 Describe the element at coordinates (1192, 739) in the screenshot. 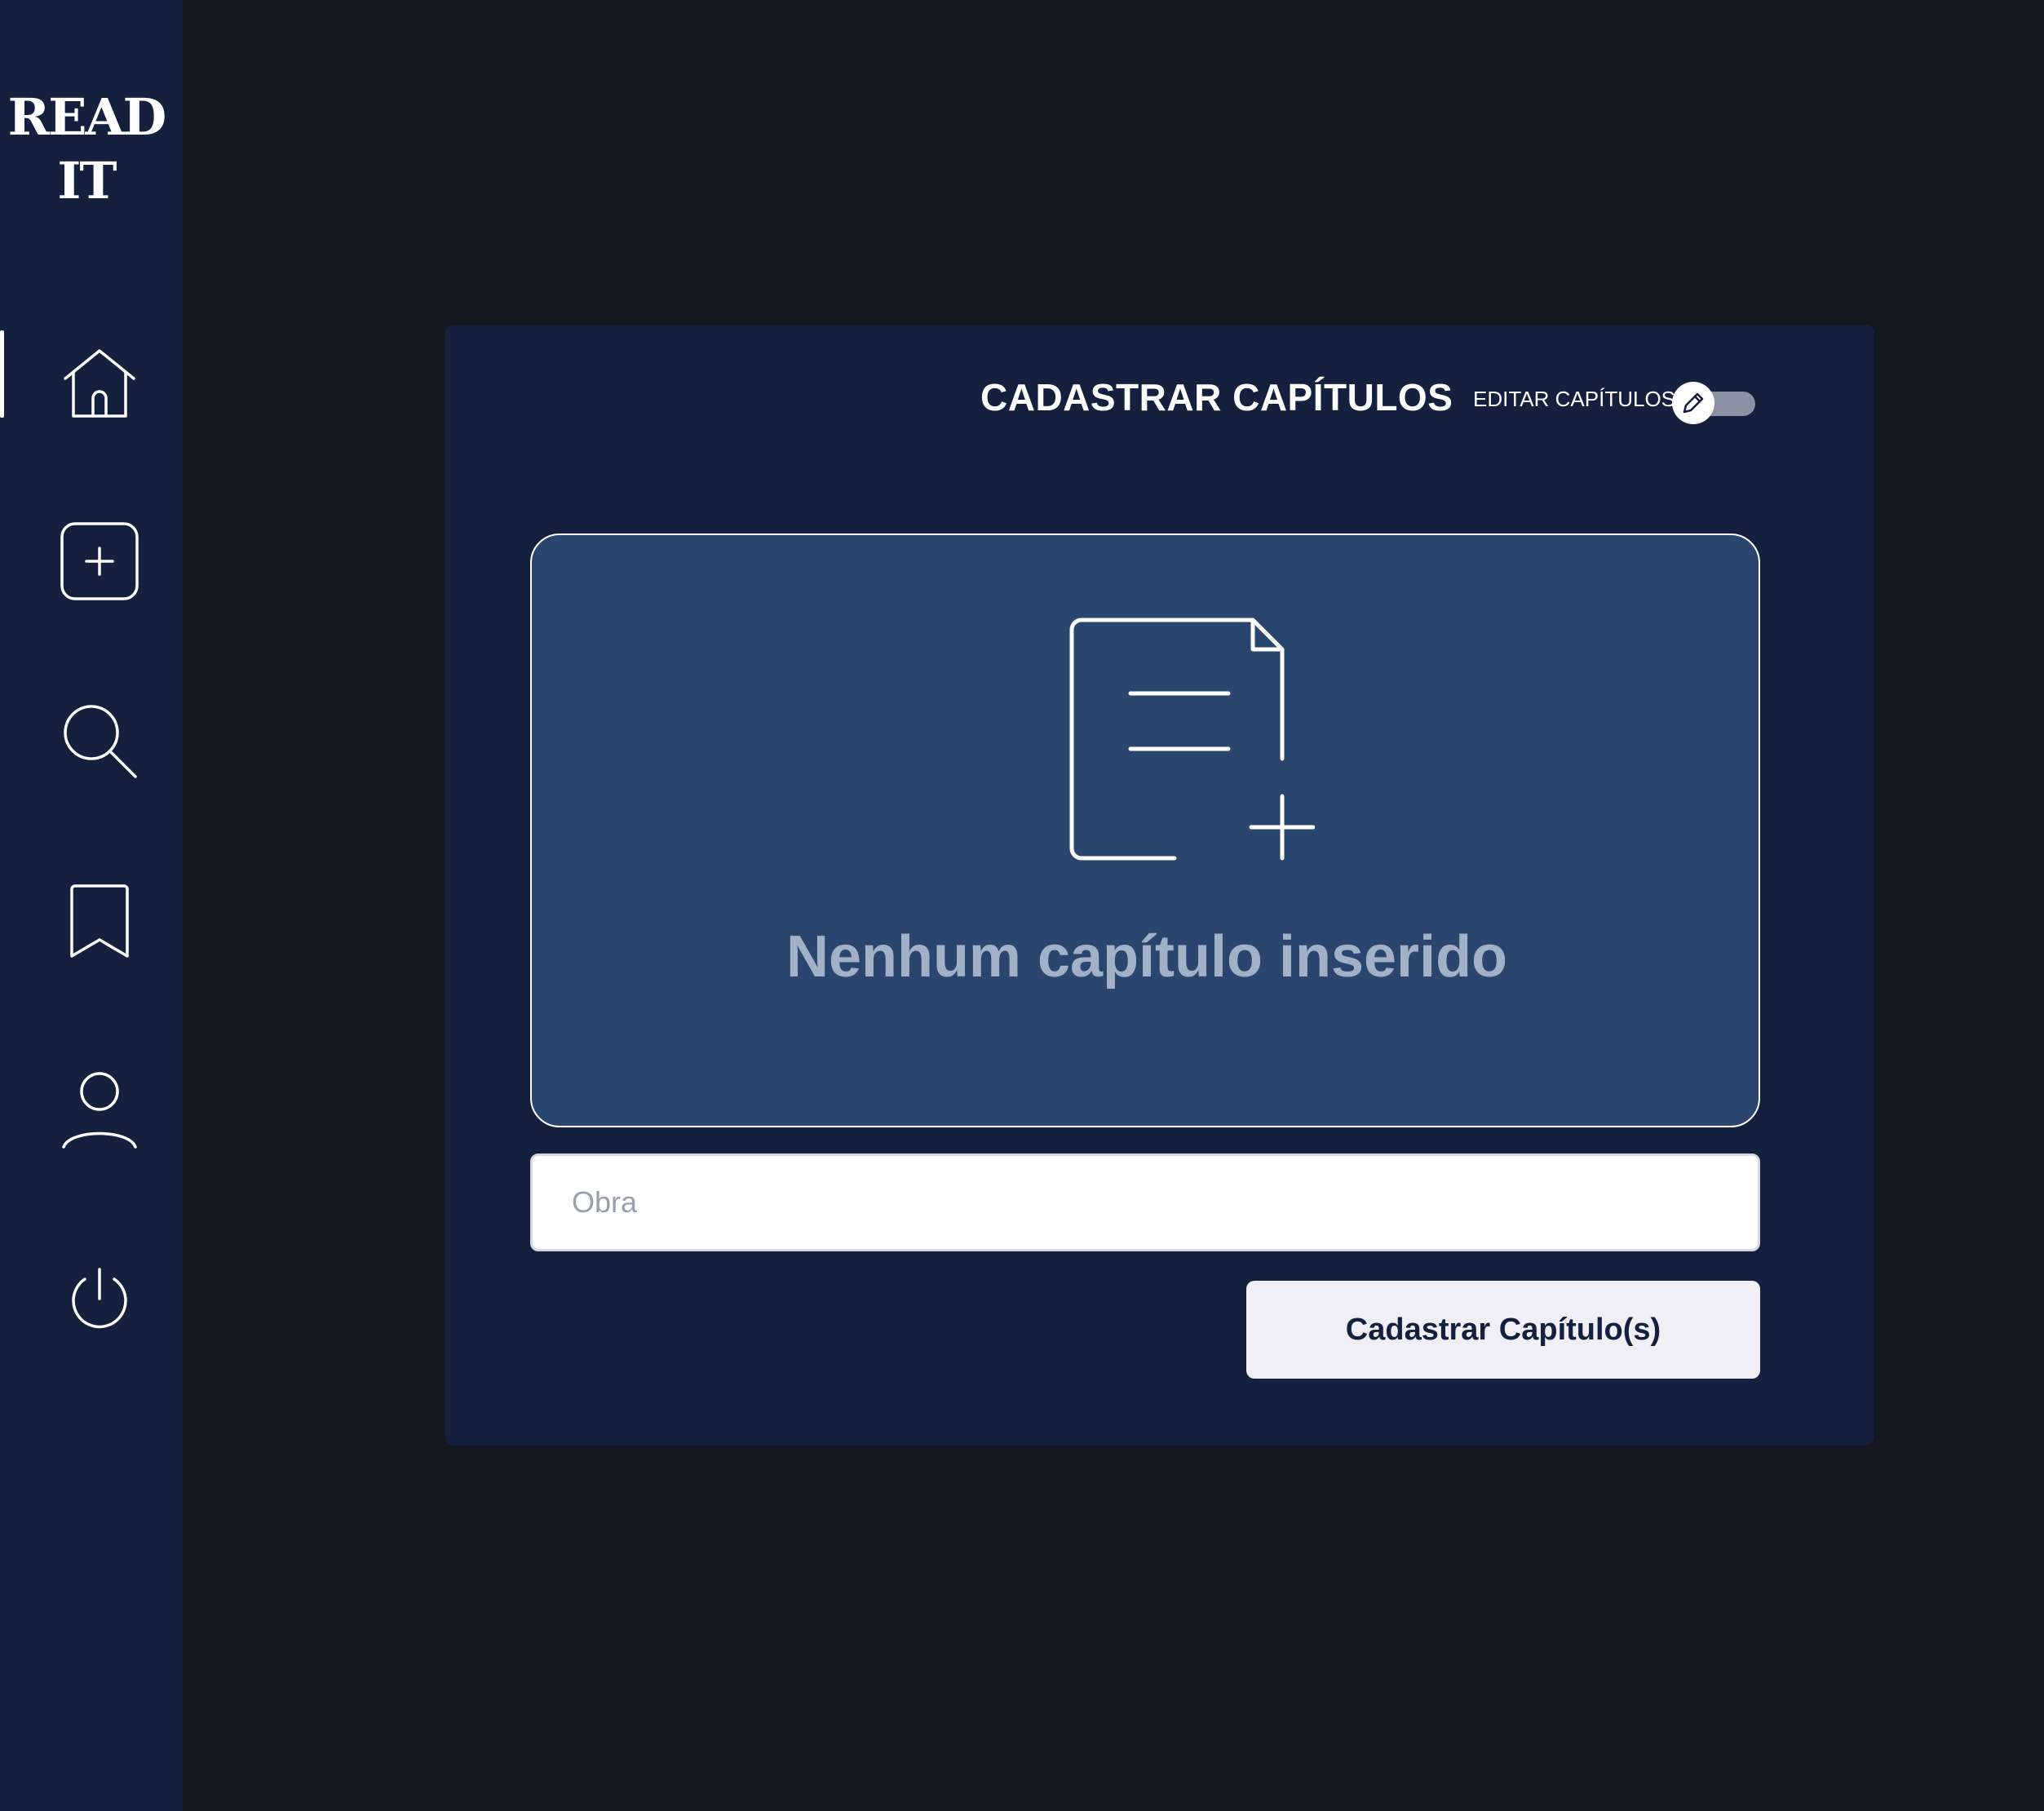

I see `document-add-icon` at that location.